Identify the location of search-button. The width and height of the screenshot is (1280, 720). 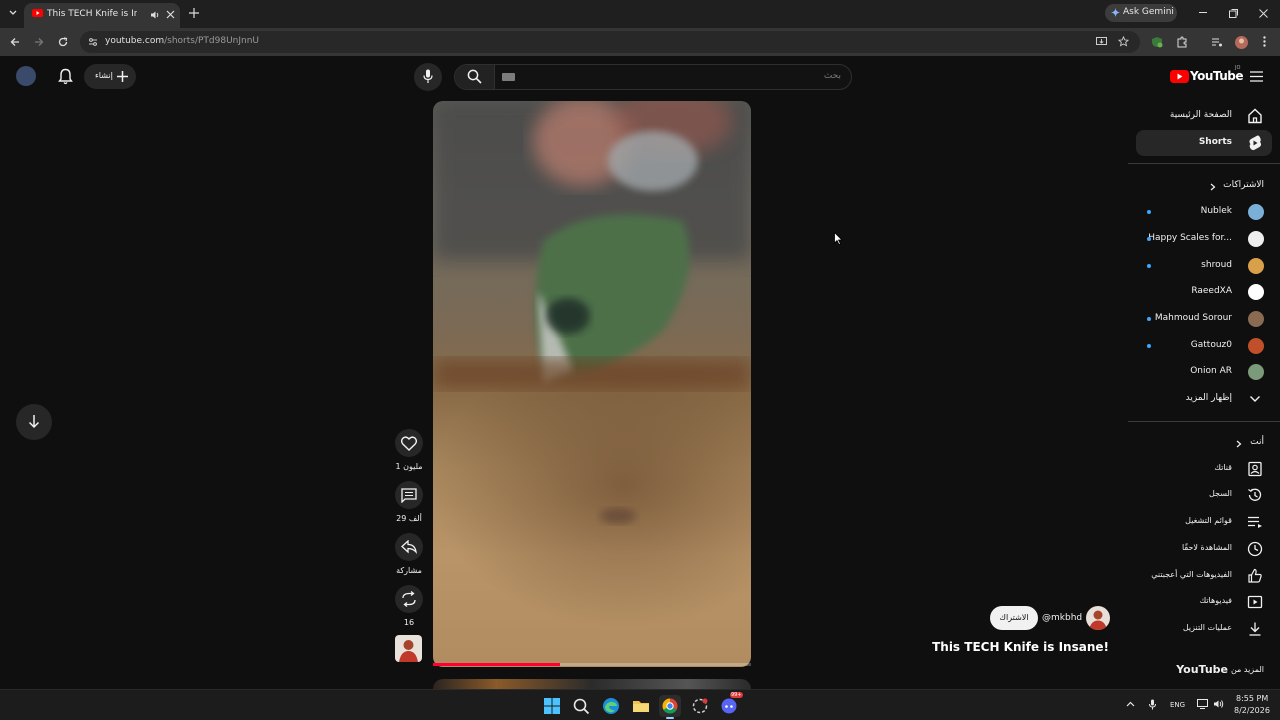
(475, 77).